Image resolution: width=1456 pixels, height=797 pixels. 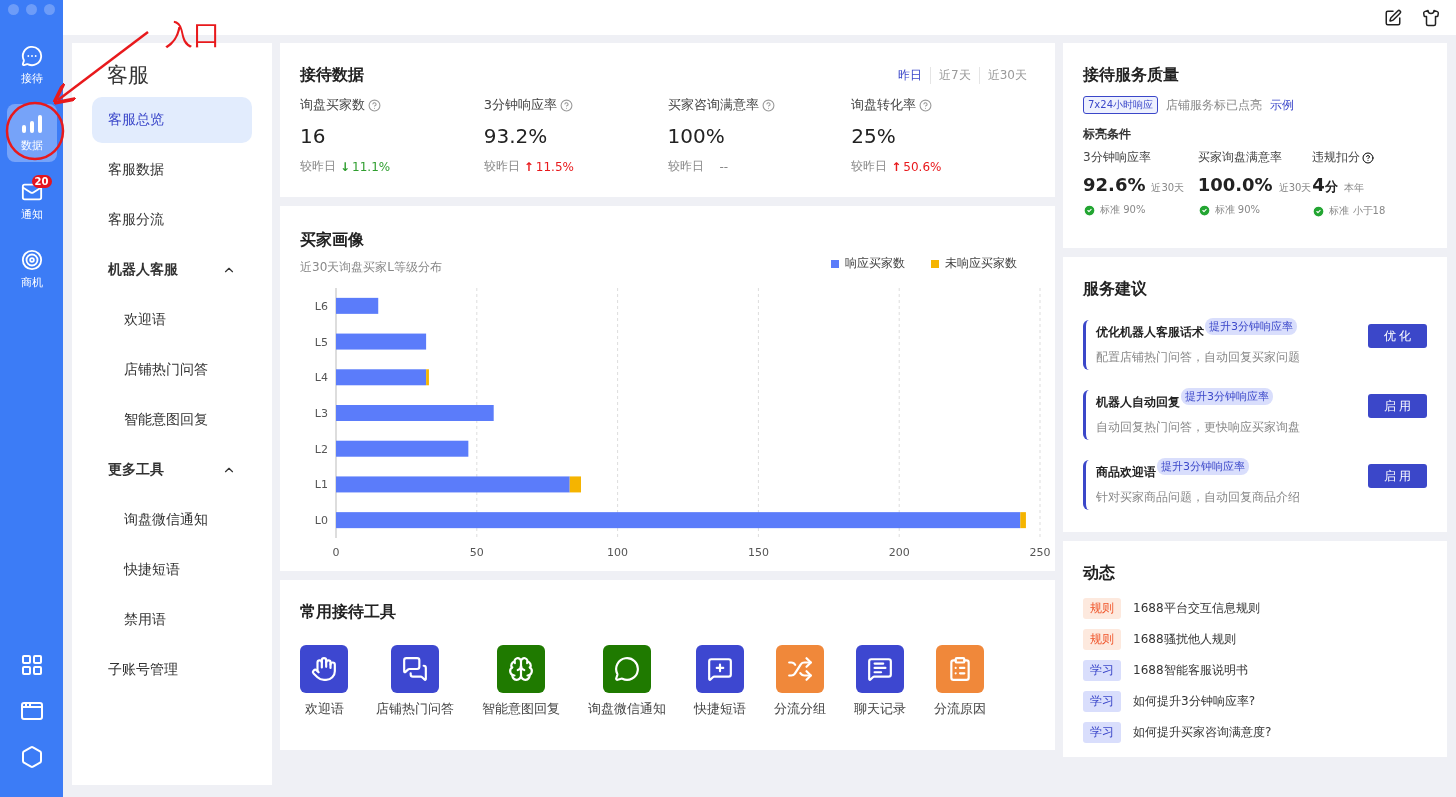 What do you see at coordinates (172, 620) in the screenshot?
I see `nav-item: 禁用语` at bounding box center [172, 620].